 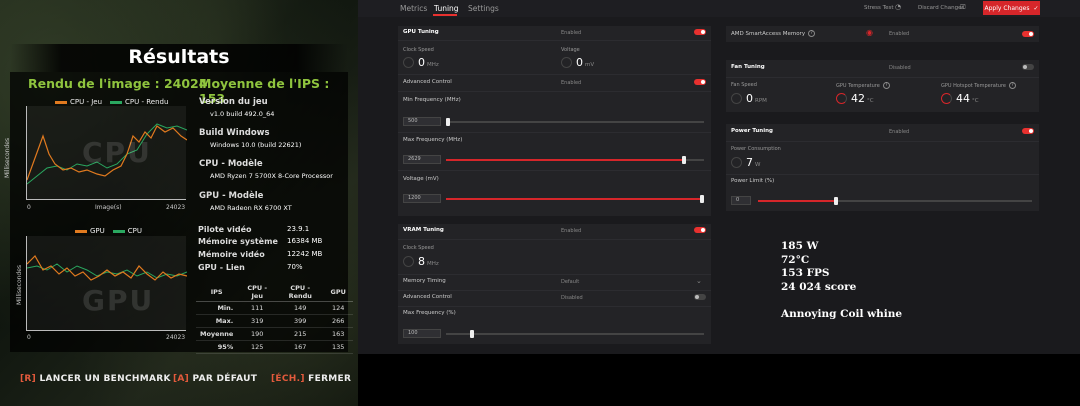 What do you see at coordinates (29, 207) in the screenshot?
I see `chart1-x-start: 0` at bounding box center [29, 207].